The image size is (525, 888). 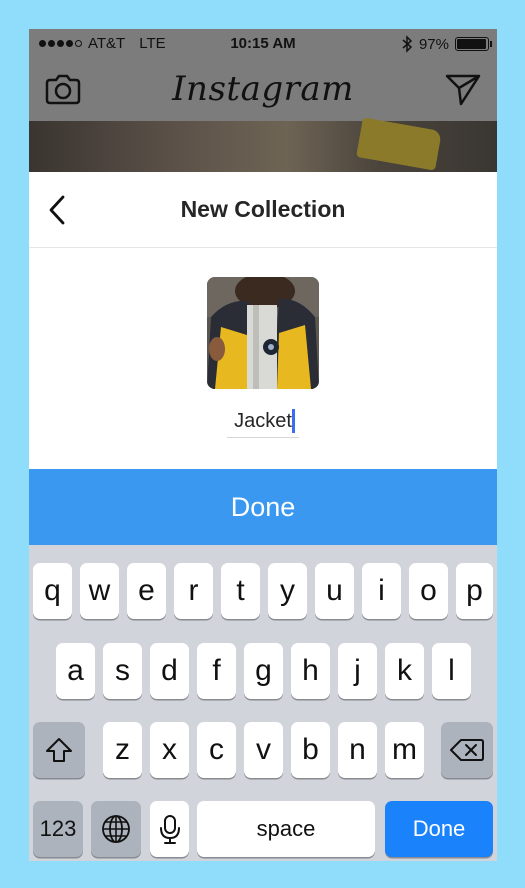 I want to click on page-title: New Collection, so click(x=263, y=209).